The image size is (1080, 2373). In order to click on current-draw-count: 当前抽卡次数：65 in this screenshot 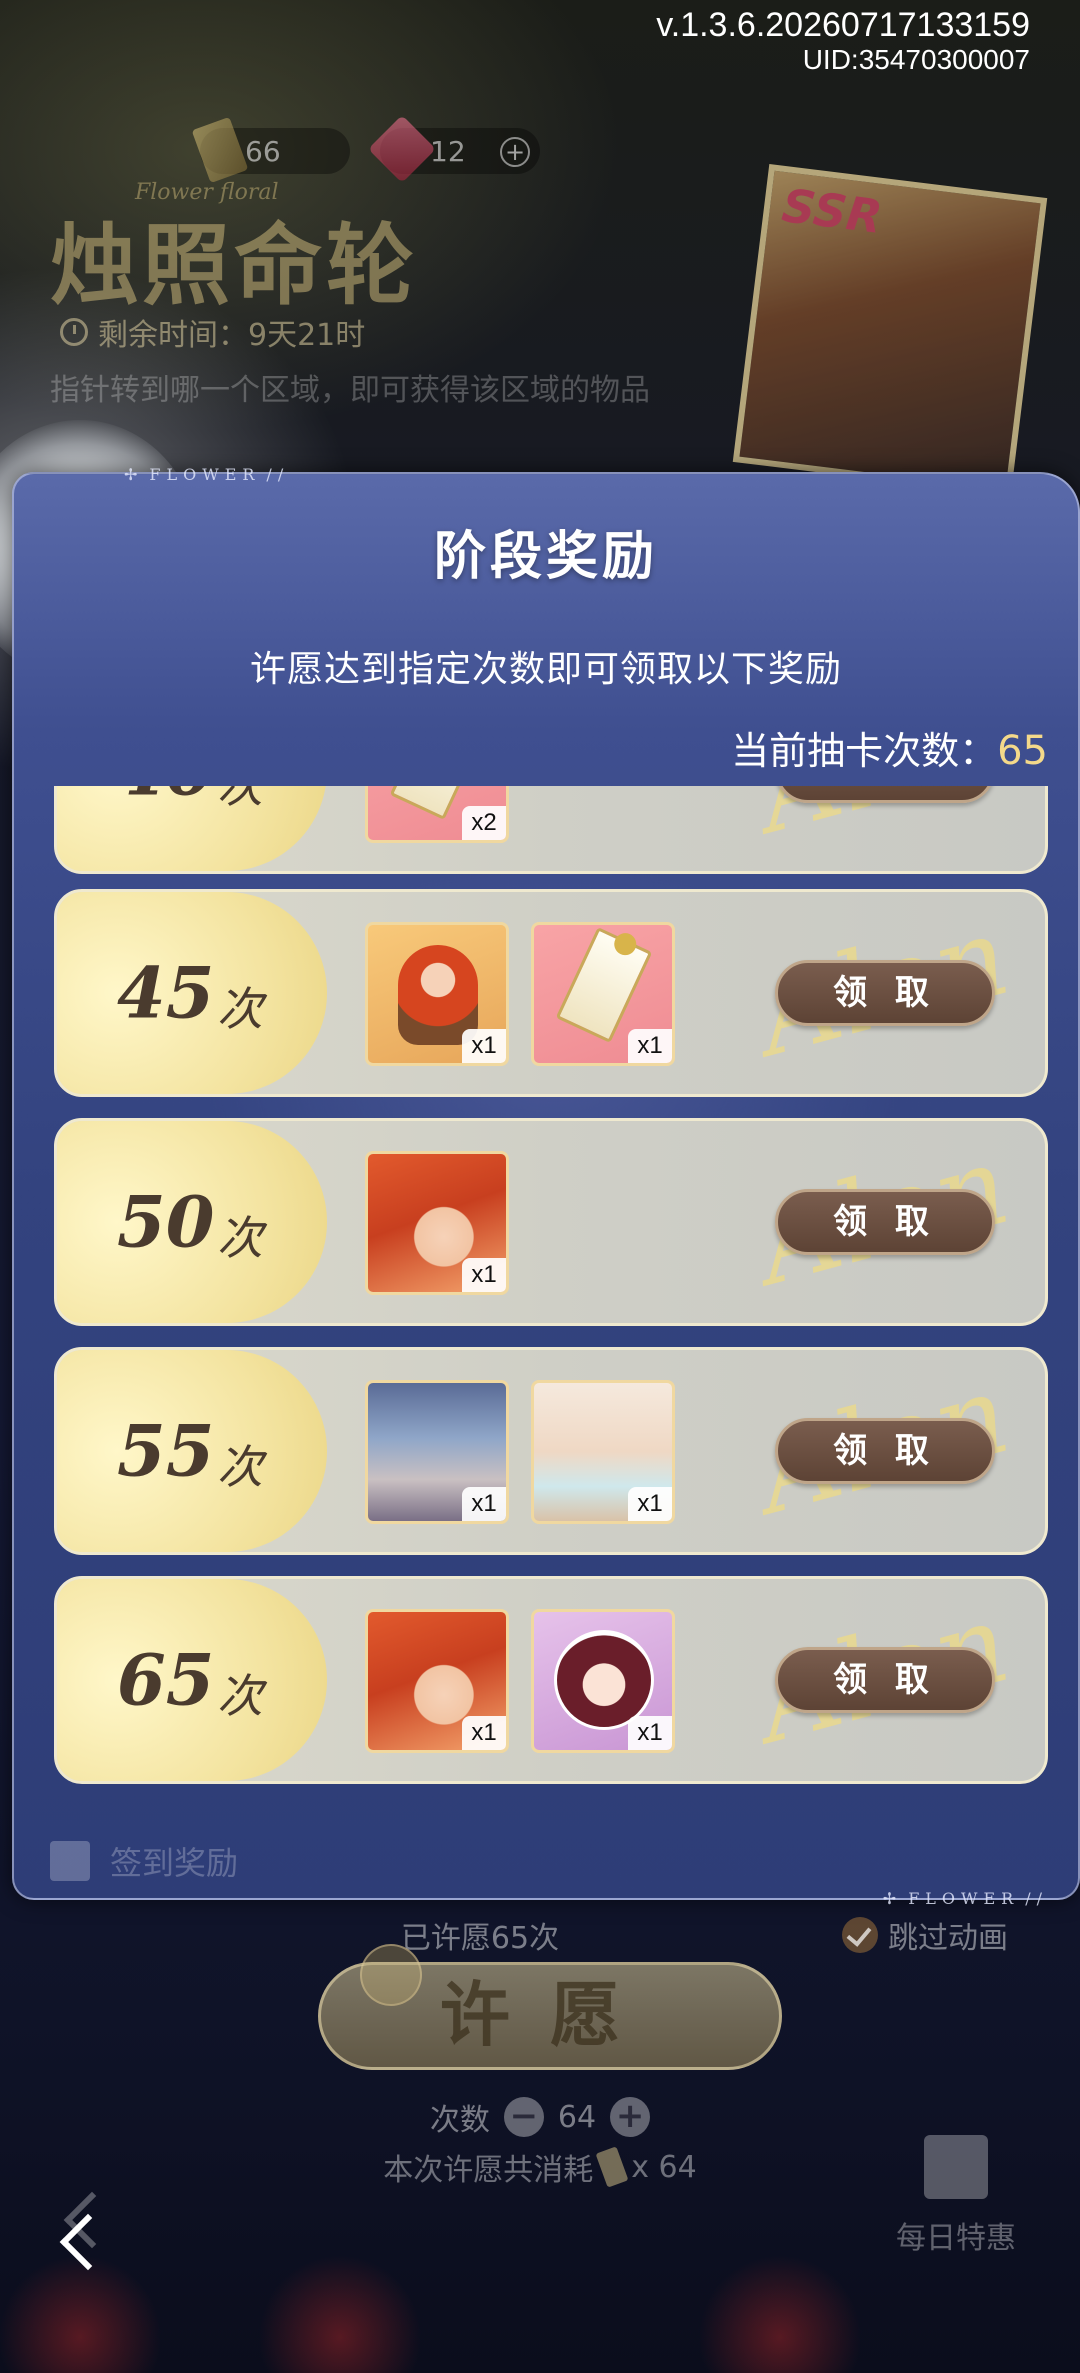, I will do `click(889, 747)`.